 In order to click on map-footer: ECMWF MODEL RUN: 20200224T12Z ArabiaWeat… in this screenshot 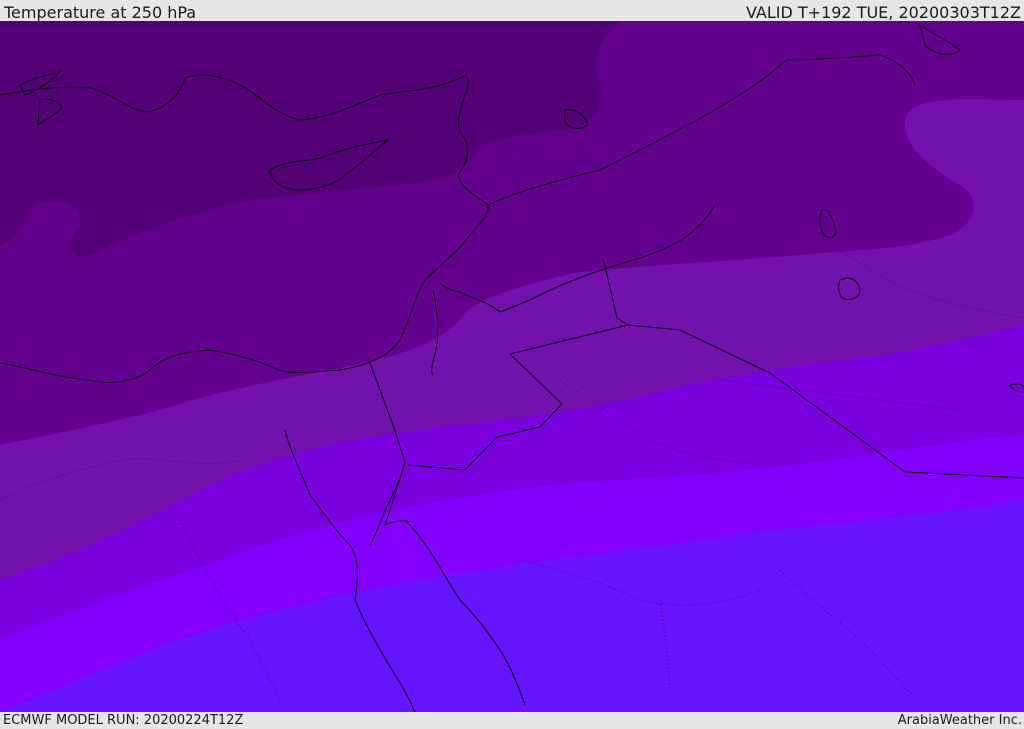, I will do `click(512, 720)`.